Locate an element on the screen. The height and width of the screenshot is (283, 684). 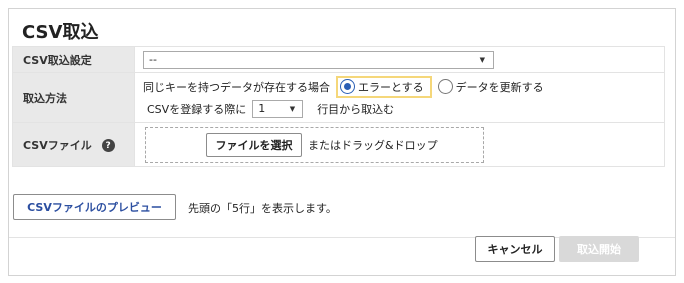
method-label: 取込方法 is located at coordinates (73, 97).